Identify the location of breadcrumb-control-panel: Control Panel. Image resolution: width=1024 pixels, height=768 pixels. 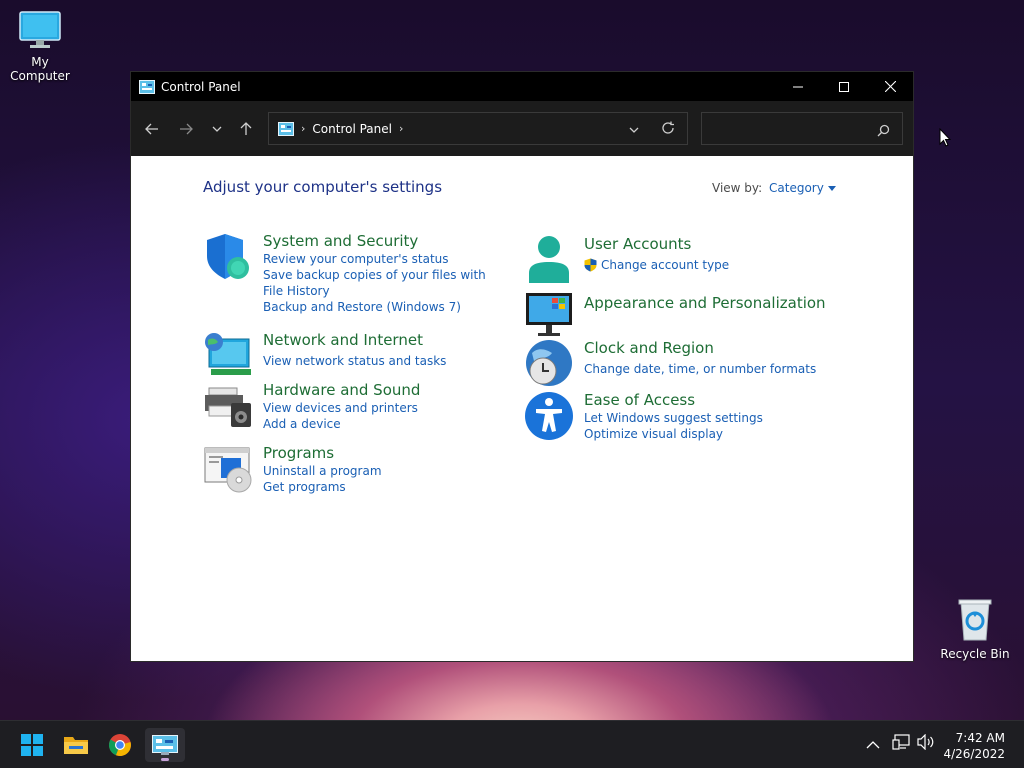
(352, 129).